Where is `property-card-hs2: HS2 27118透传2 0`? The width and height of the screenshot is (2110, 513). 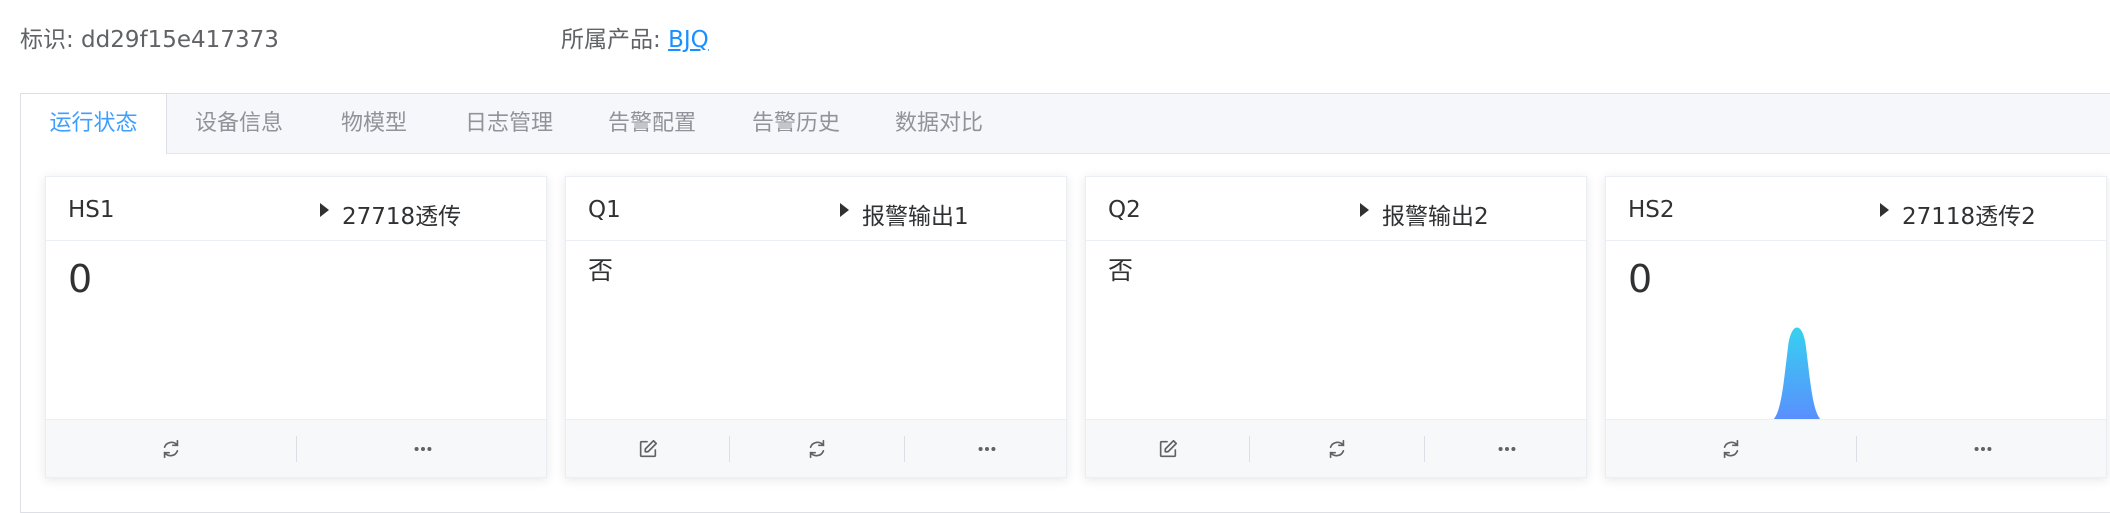 property-card-hs2: HS2 27118透传2 0 is located at coordinates (1856, 327).